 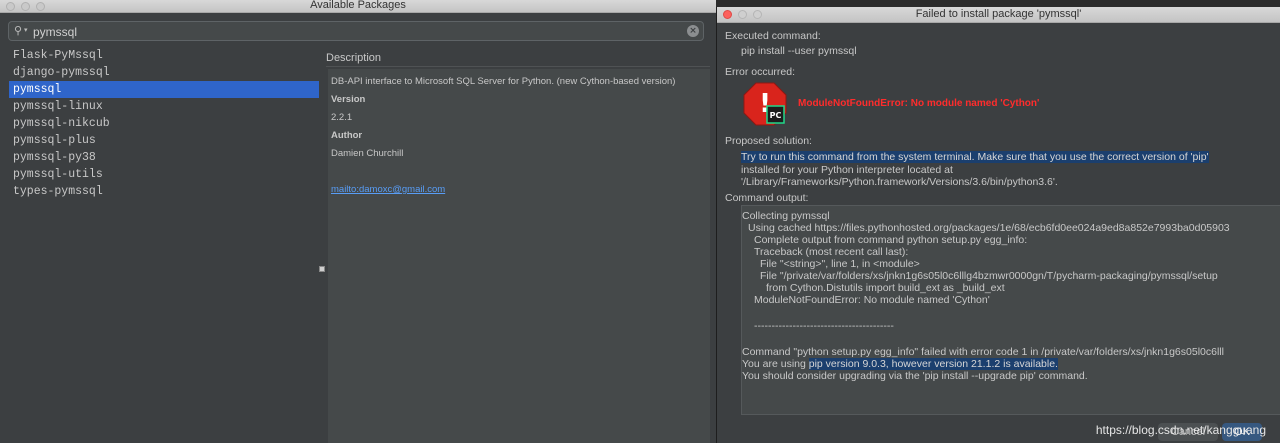 What do you see at coordinates (164, 123) in the screenshot?
I see `list-item: pymssql-nikcub` at bounding box center [164, 123].